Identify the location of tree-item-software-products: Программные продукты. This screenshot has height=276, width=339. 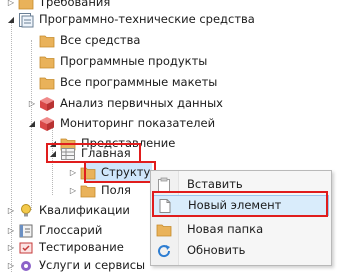
(117, 61).